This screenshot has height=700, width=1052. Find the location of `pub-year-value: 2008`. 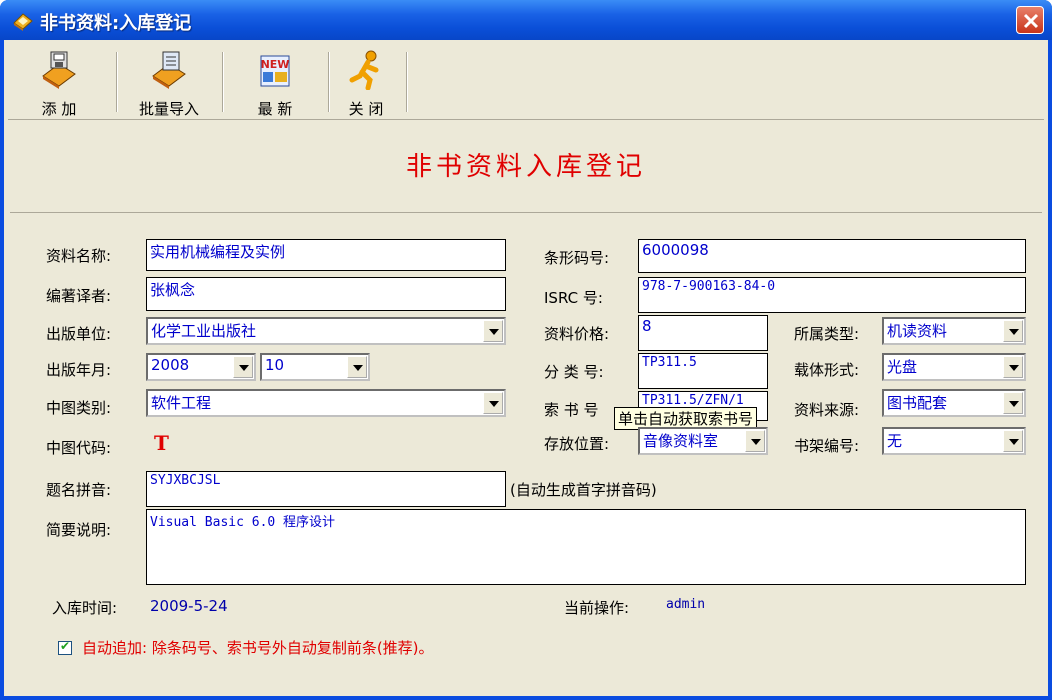

pub-year-value: 2008 is located at coordinates (170, 365).